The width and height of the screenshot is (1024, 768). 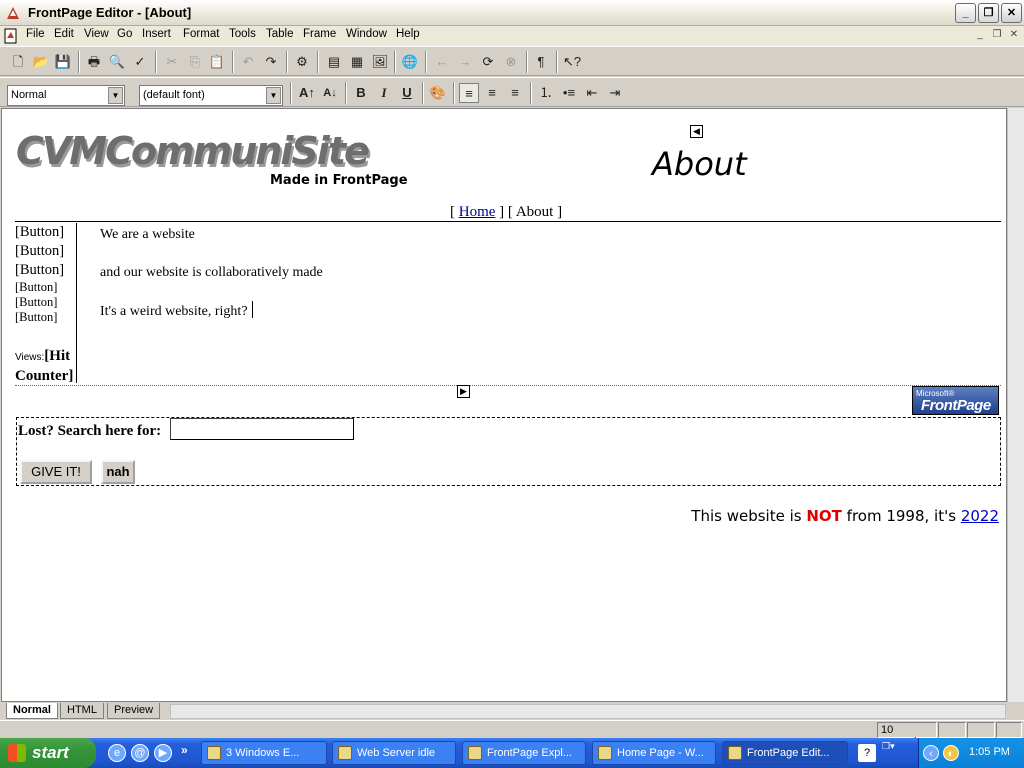 I want to click on menu-frame: Frame, so click(x=319, y=34).